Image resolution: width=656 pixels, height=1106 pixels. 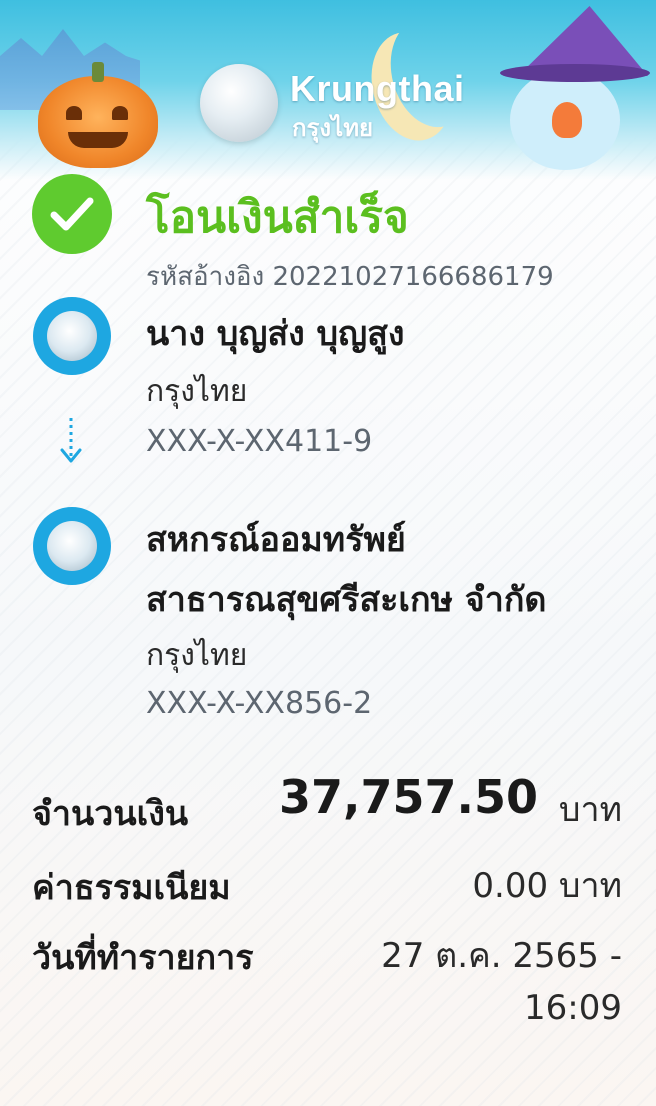 What do you see at coordinates (259, 703) in the screenshot?
I see `recipient-account: XXX-X-XX856-2` at bounding box center [259, 703].